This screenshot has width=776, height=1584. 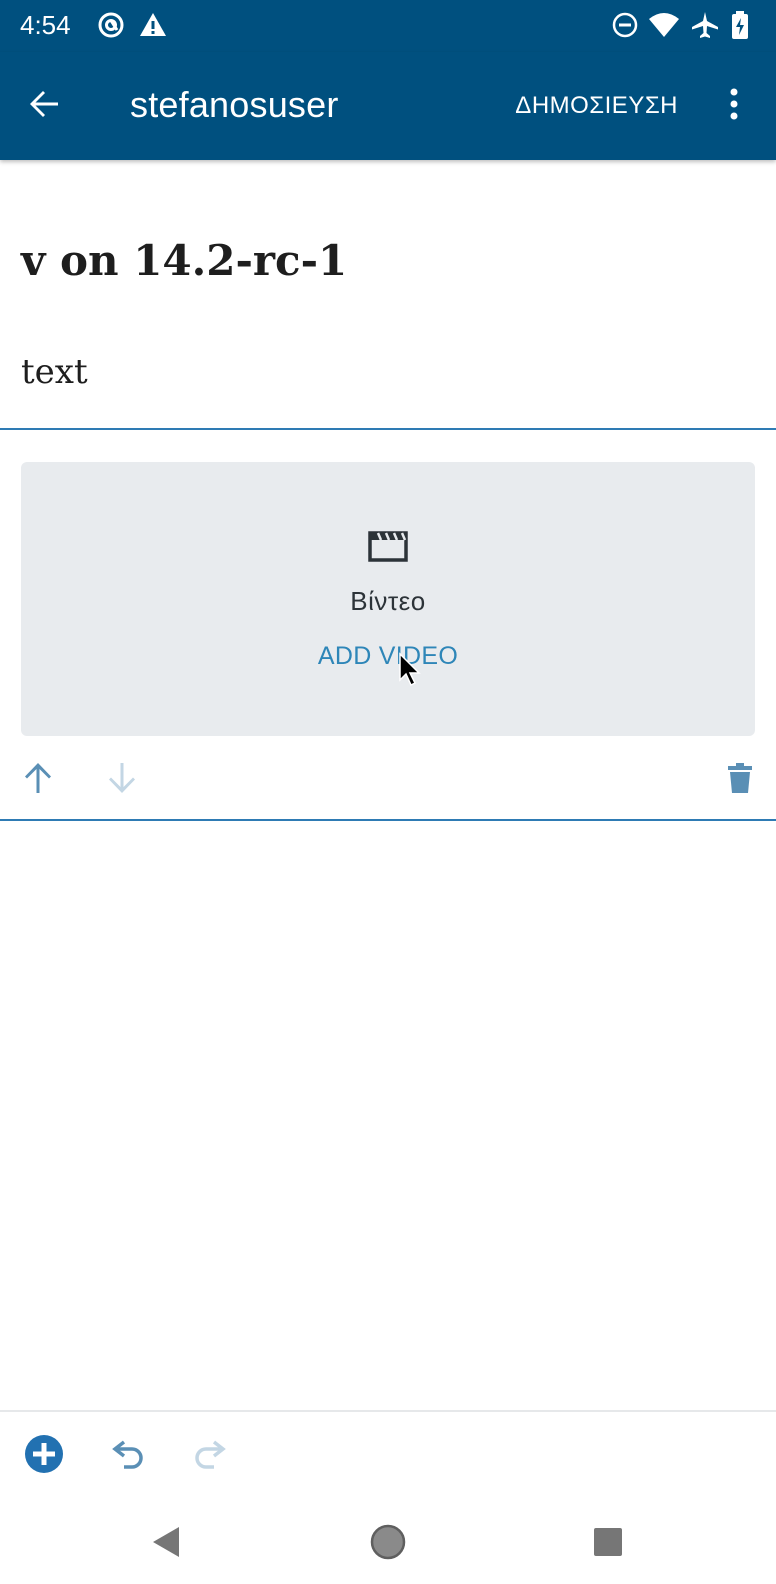 I want to click on nav-recents-button, so click(x=608, y=1544).